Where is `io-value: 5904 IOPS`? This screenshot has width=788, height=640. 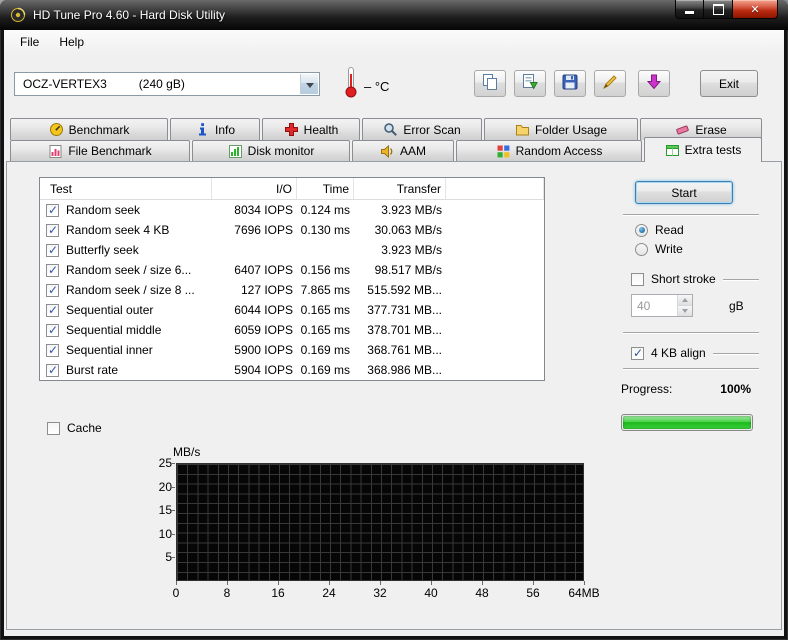
io-value: 5904 IOPS is located at coordinates (263, 370).